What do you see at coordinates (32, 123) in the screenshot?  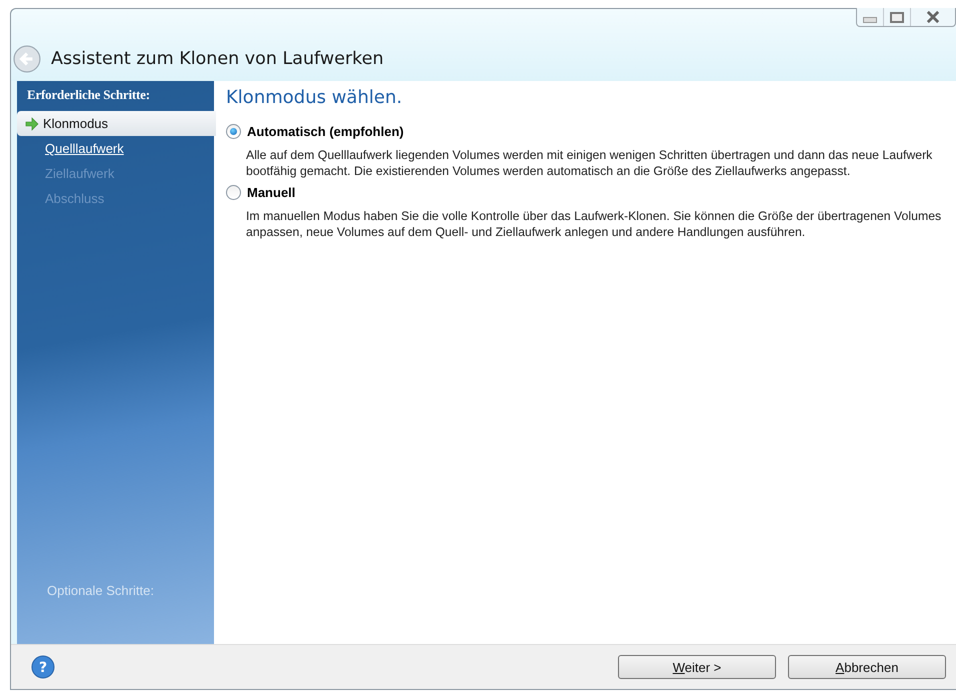 I see `arrow-icon` at bounding box center [32, 123].